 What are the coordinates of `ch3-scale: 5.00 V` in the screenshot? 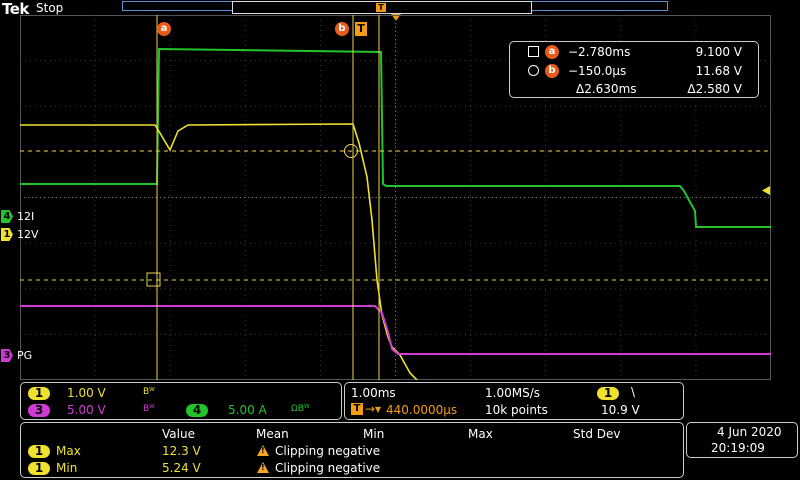 It's located at (86, 410).